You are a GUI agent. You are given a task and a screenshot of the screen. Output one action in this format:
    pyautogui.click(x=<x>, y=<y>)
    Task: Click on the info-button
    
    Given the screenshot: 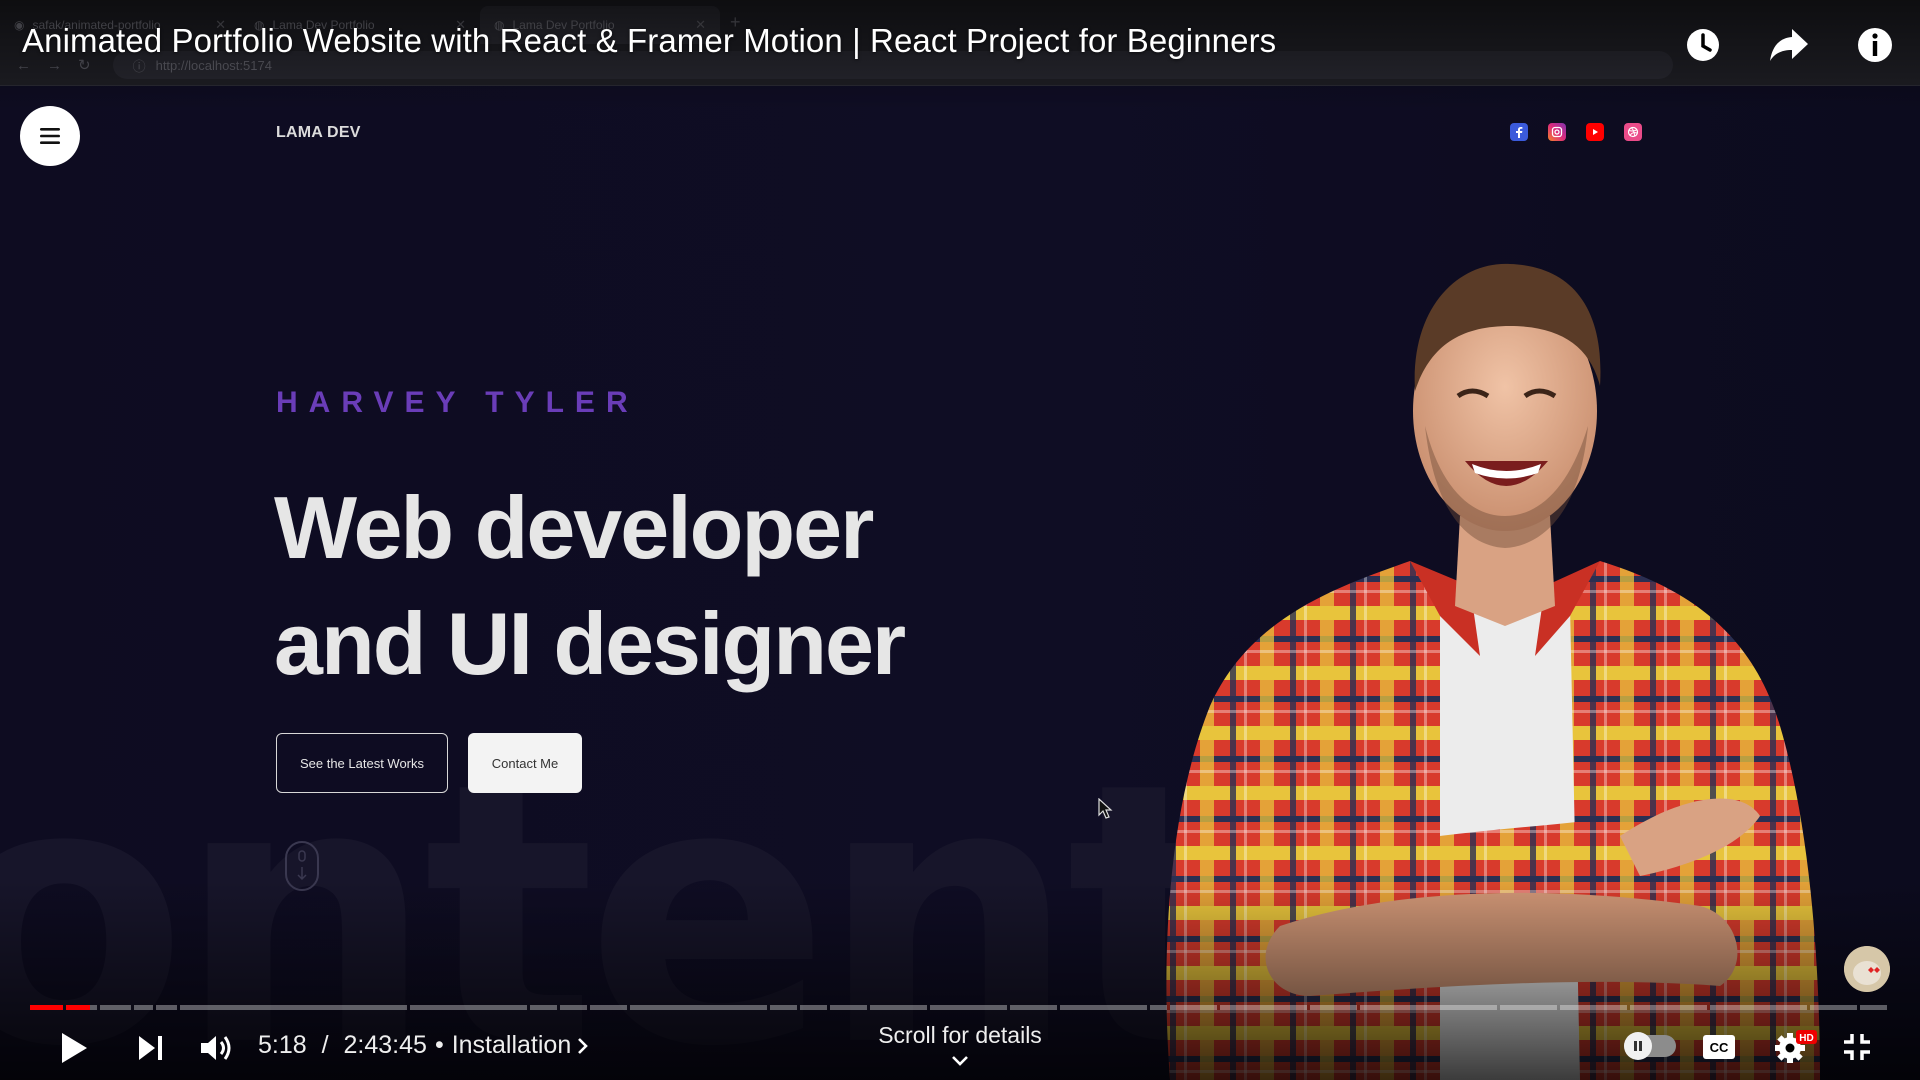 What is the action you would take?
    pyautogui.click(x=1875, y=45)
    